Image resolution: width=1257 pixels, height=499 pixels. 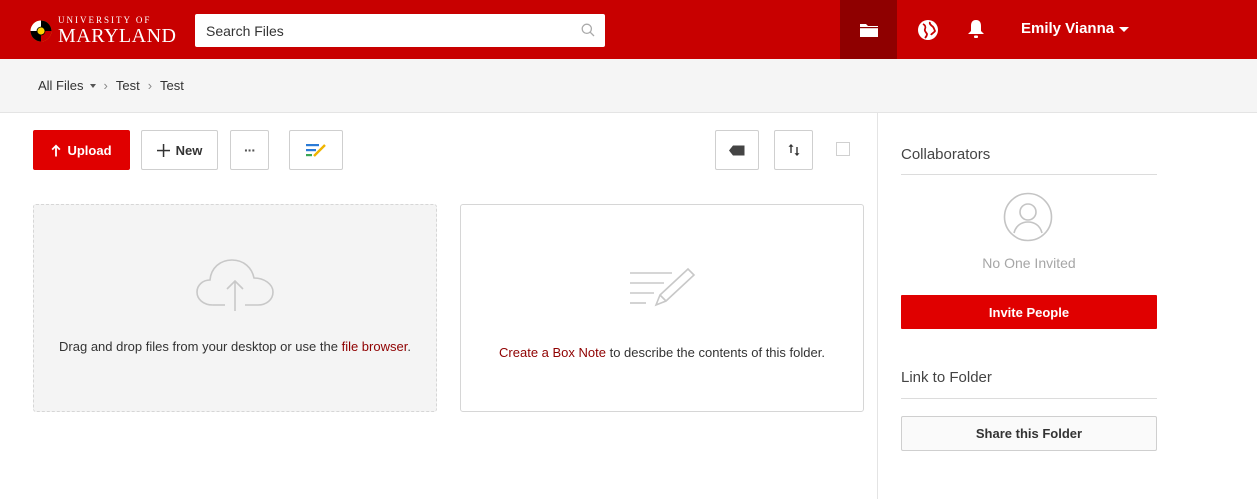 I want to click on logo-line-1: UNIVERSITY OF, so click(x=105, y=20).